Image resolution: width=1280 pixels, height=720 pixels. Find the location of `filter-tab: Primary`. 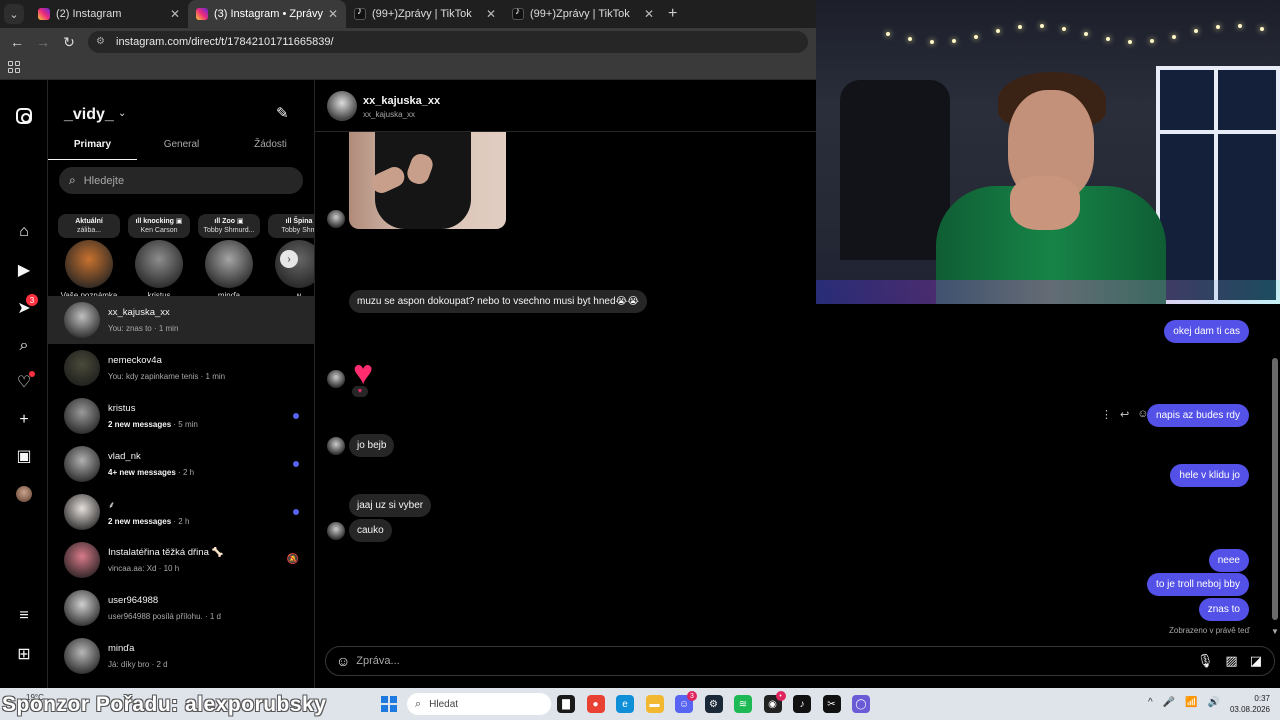

filter-tab: Primary is located at coordinates (92, 146).